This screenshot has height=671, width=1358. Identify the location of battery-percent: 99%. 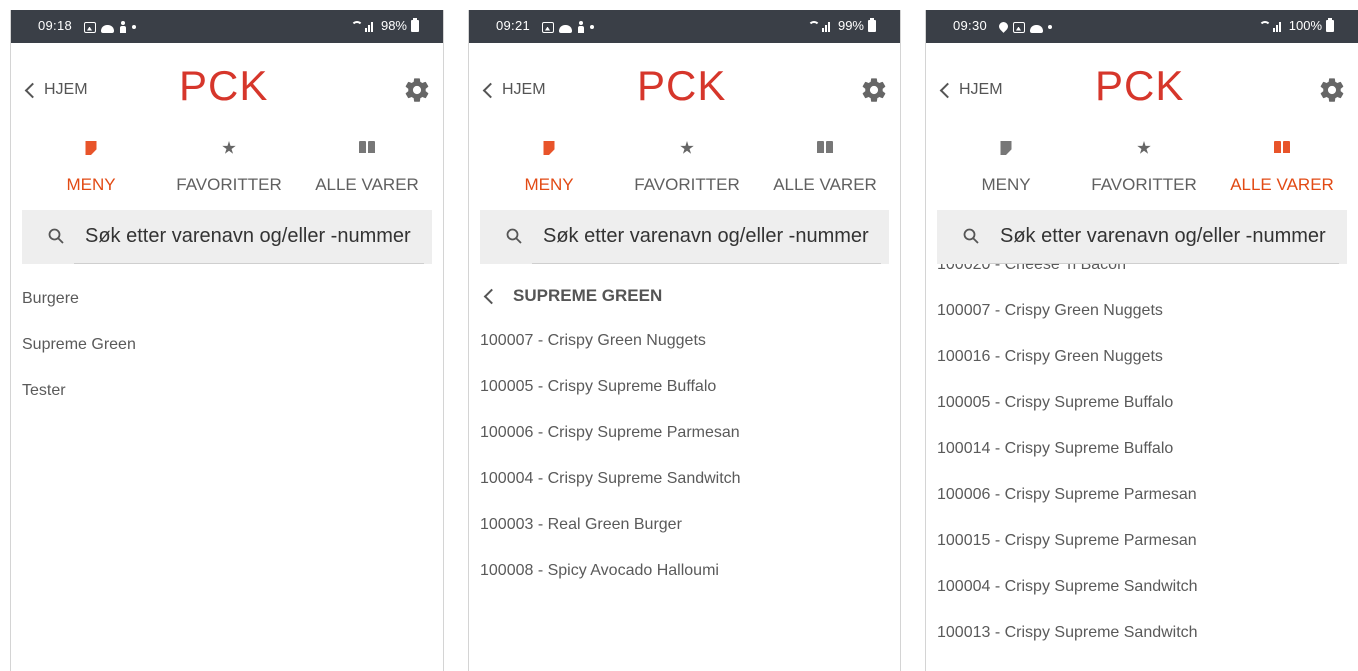
(850, 25).